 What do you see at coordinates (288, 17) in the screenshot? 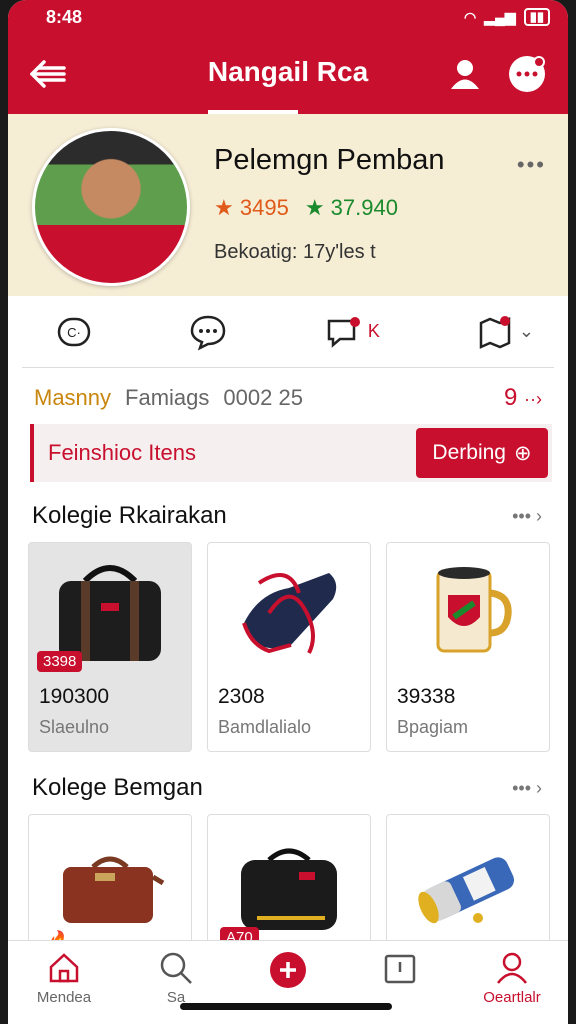
I see `status-bar: 8:48 ◠ ▂▄▆ ▮▮` at bounding box center [288, 17].